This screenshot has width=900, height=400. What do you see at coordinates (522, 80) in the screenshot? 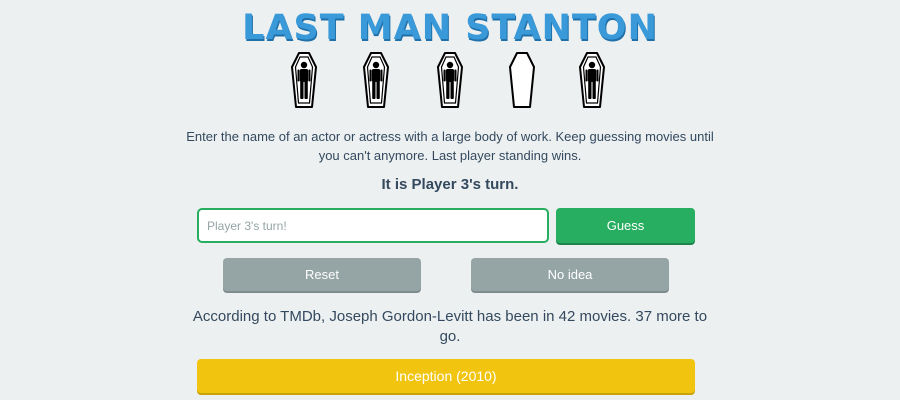
I see `empty-coffin-icon` at bounding box center [522, 80].